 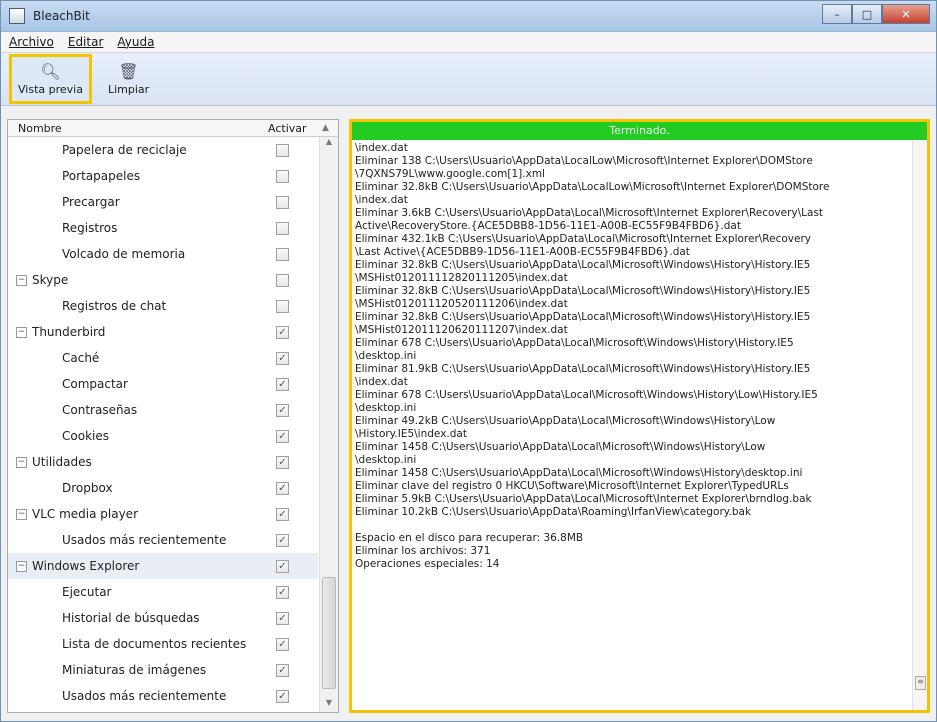 What do you see at coordinates (325, 128) in the screenshot?
I see `sort-arrow-icon: ▲` at bounding box center [325, 128].